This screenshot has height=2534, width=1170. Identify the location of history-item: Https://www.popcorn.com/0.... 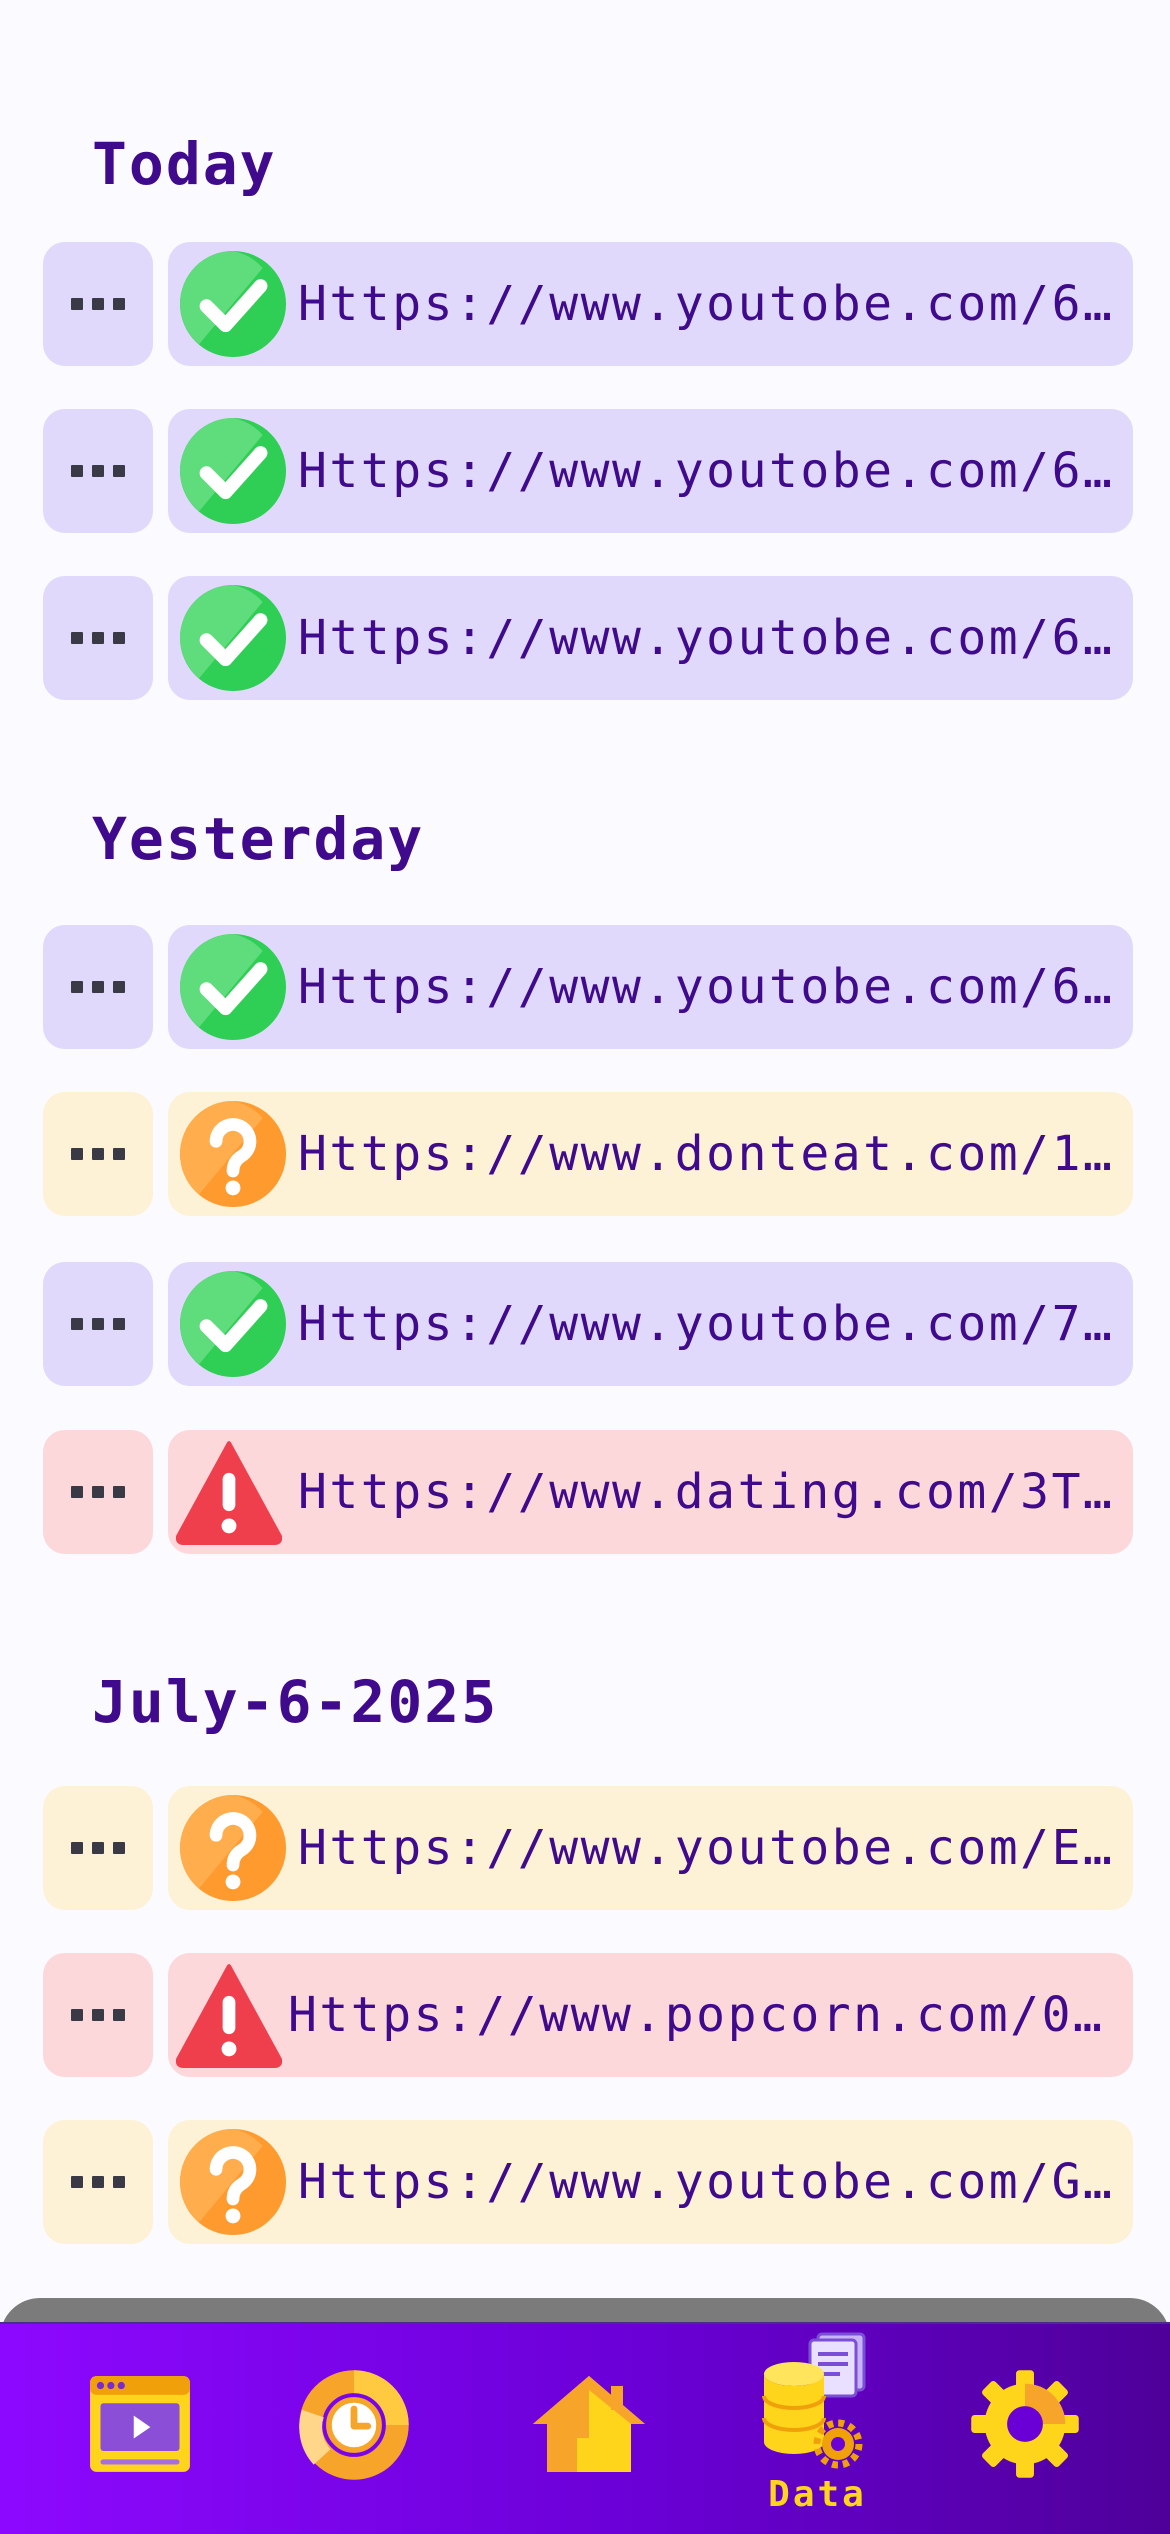
(588, 2015).